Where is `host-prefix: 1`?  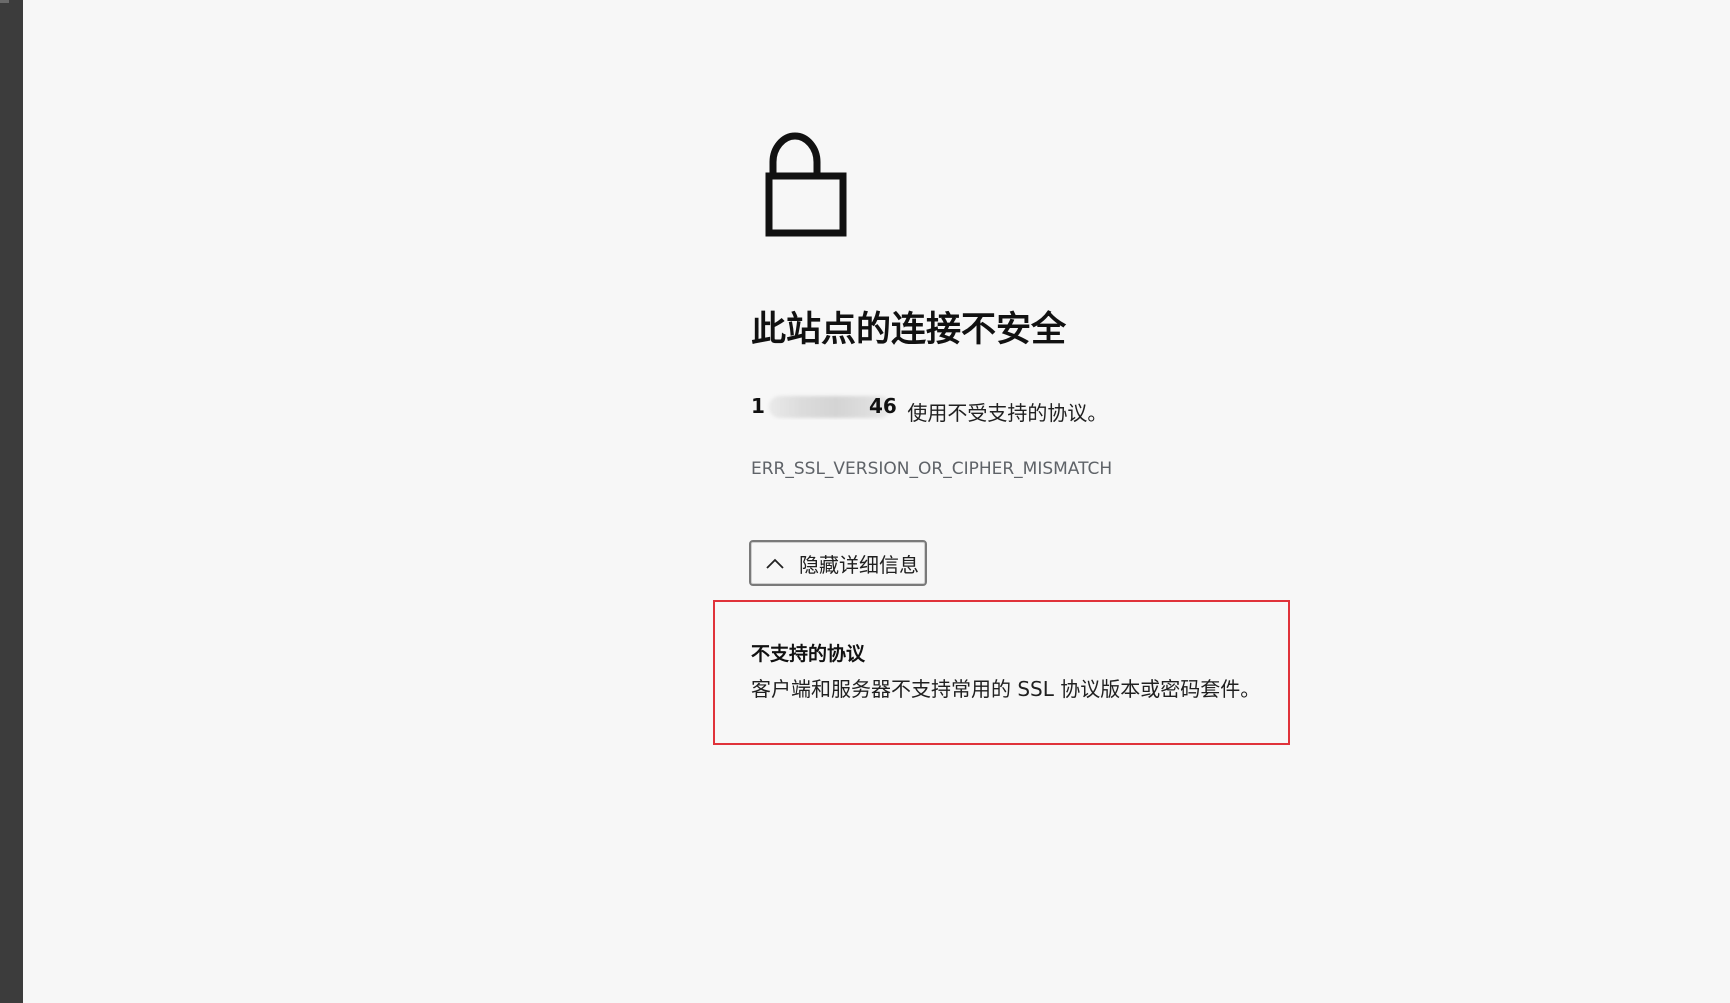 host-prefix: 1 is located at coordinates (758, 406).